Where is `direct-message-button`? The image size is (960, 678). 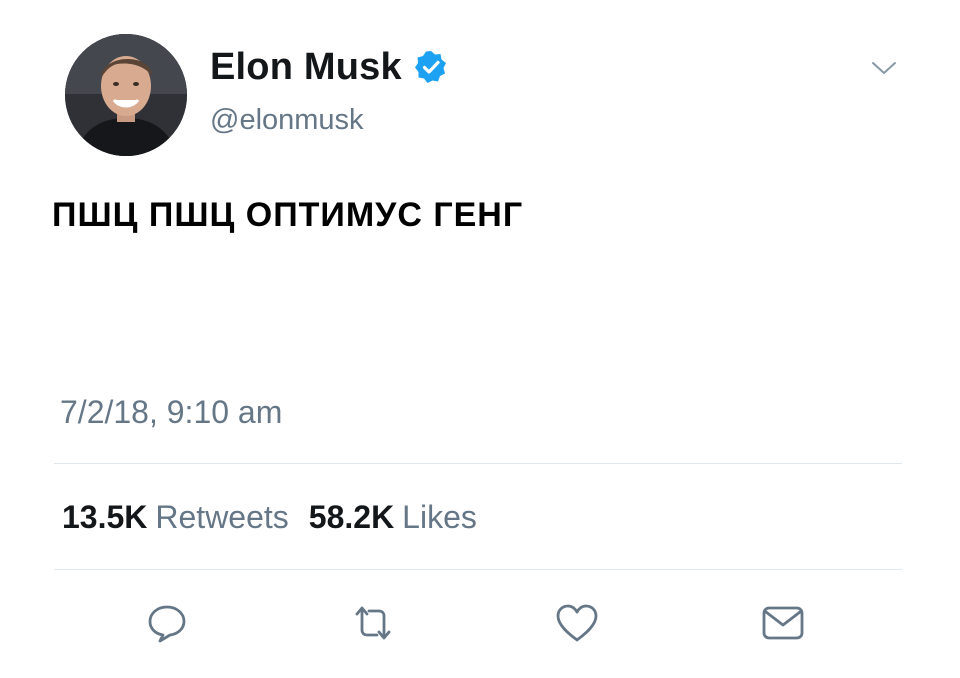 direct-message-button is located at coordinates (783, 623).